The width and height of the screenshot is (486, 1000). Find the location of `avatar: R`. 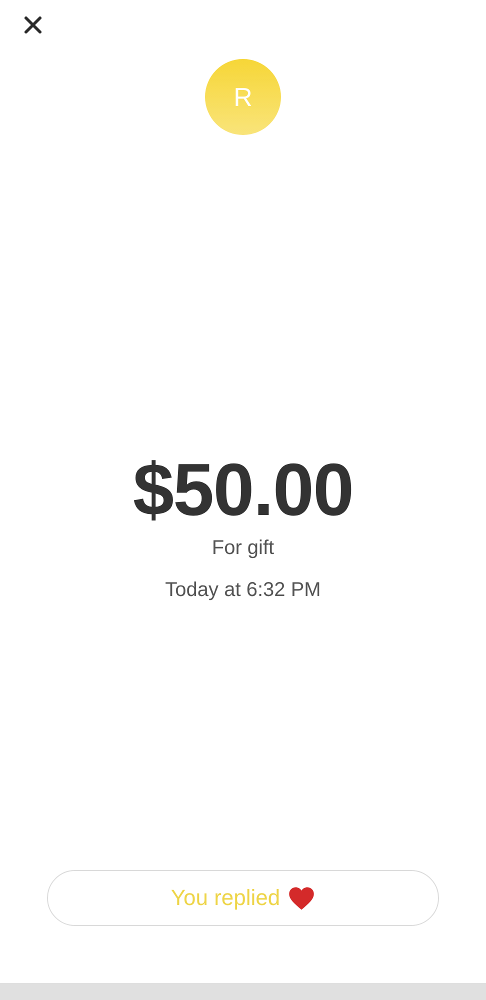

avatar: R is located at coordinates (243, 97).